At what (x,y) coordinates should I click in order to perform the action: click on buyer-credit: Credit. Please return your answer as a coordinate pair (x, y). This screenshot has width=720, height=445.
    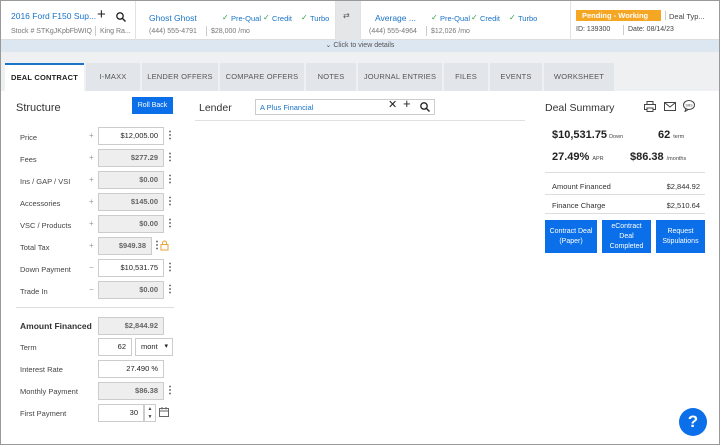
    Looking at the image, I should click on (282, 18).